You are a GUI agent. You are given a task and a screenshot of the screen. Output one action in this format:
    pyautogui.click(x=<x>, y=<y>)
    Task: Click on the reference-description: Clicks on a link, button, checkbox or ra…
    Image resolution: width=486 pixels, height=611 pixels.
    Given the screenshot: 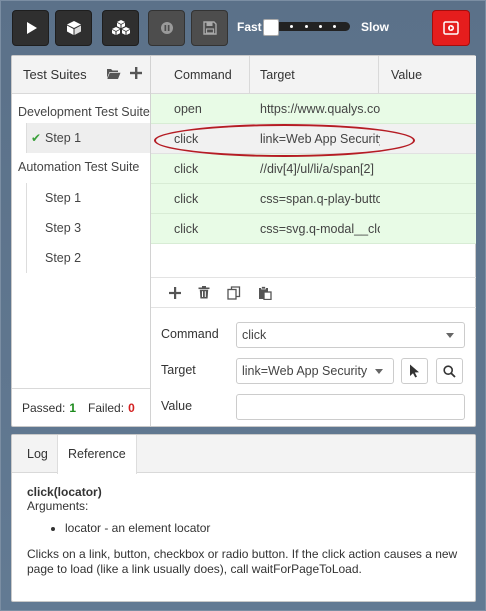 What is the action you would take?
    pyautogui.click(x=242, y=561)
    